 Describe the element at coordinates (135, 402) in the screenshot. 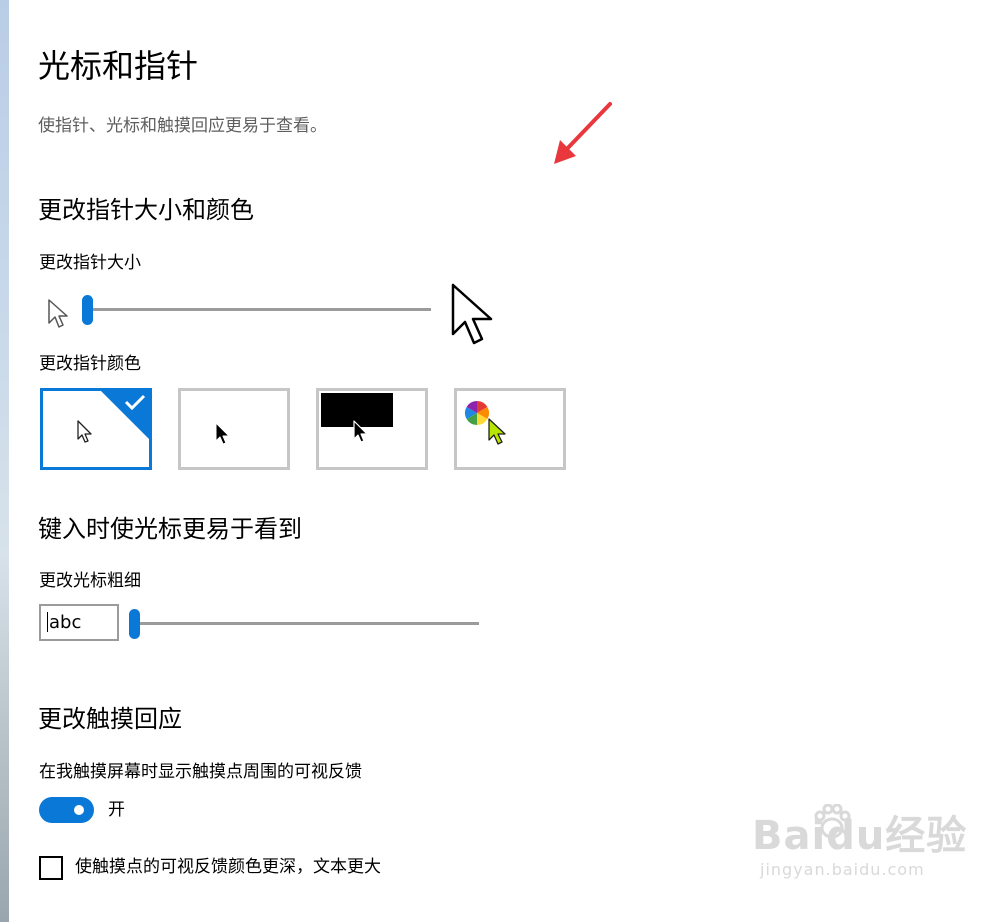

I see `checkmark-icon` at that location.